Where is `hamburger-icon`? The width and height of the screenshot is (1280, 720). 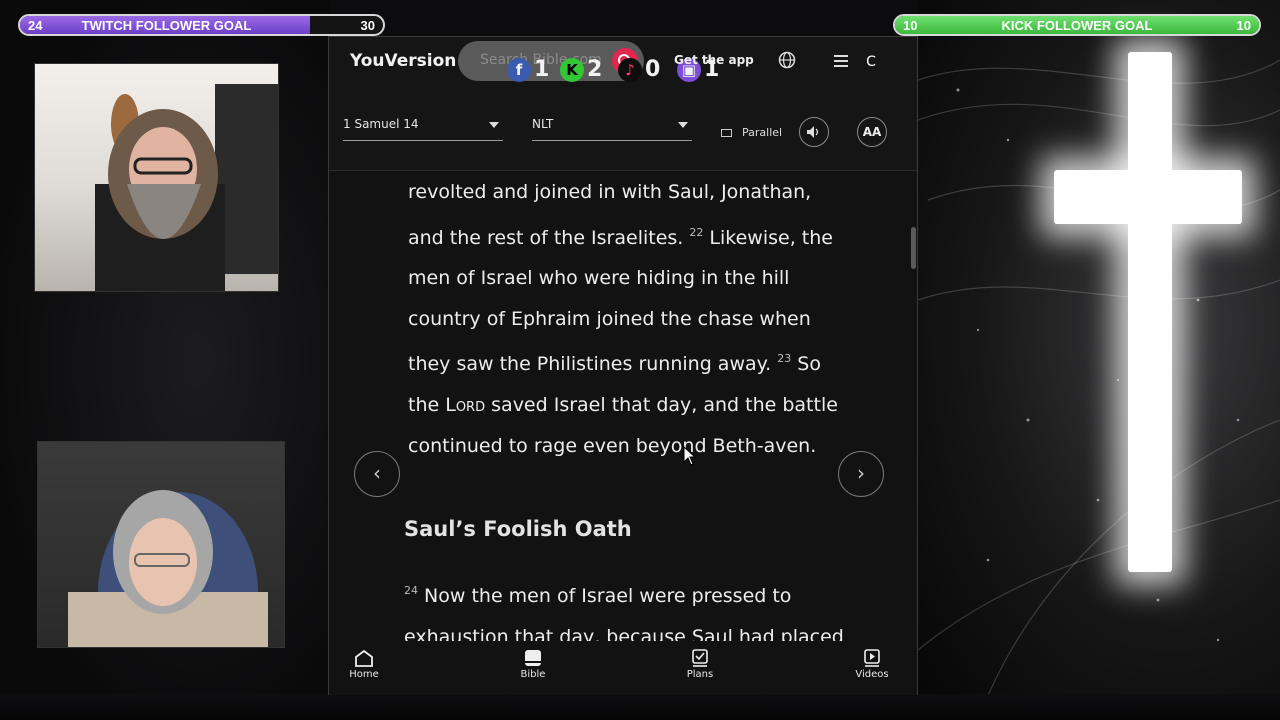
hamburger-icon is located at coordinates (841, 61).